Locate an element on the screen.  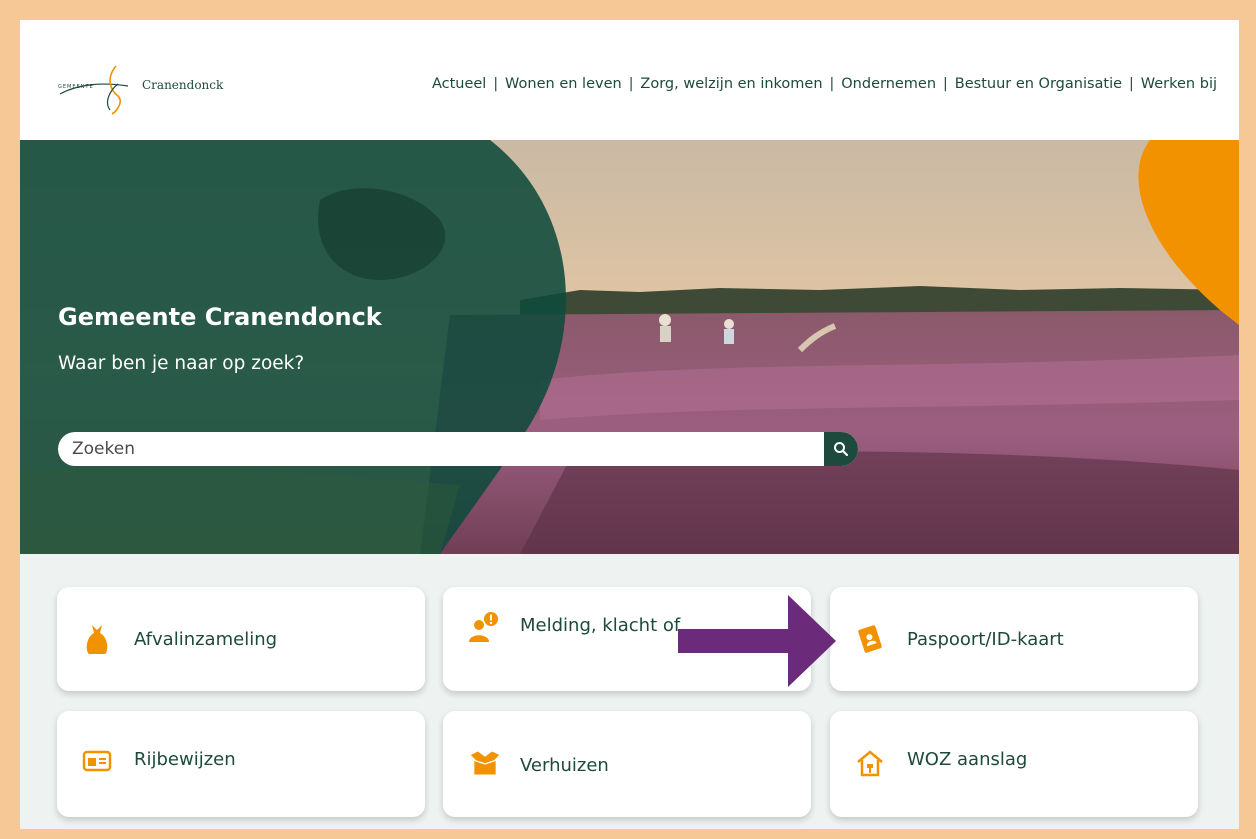
house-icon is located at coordinates (870, 763).